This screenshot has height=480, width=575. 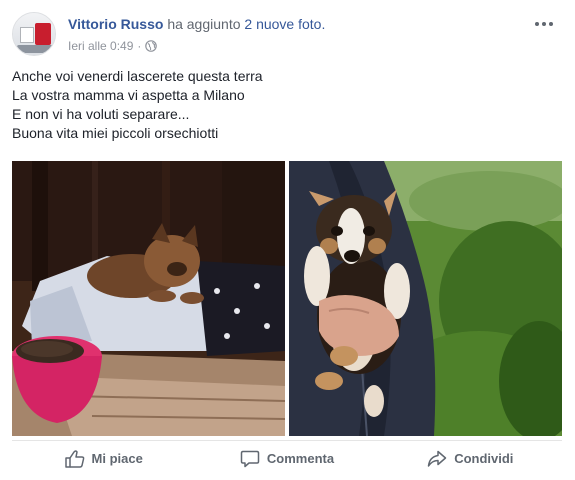 I want to click on post-meta: Ieri alle 0:49 ·, so click(x=113, y=46).